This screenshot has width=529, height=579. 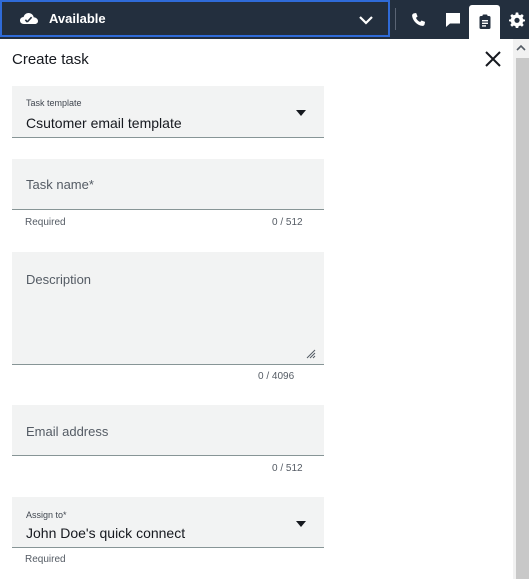 I want to click on scroll-up-icon, so click(x=521, y=45).